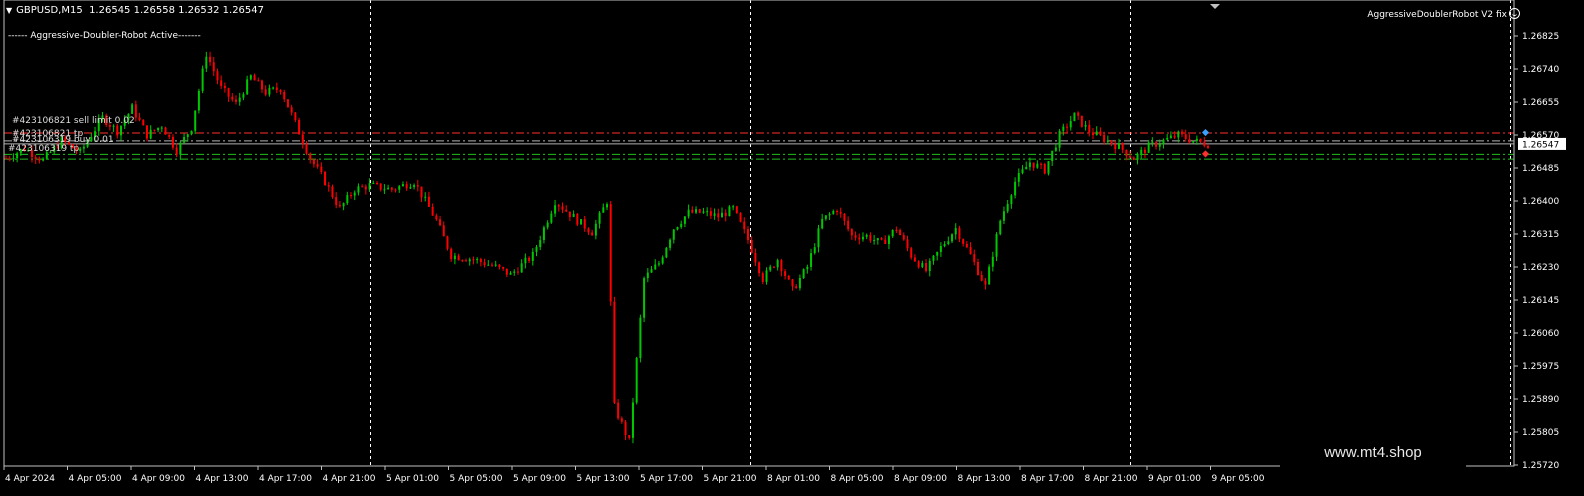 This screenshot has width=1584, height=496. What do you see at coordinates (1540, 301) in the screenshot?
I see `y-axis-tick-label: 1.26145` at bounding box center [1540, 301].